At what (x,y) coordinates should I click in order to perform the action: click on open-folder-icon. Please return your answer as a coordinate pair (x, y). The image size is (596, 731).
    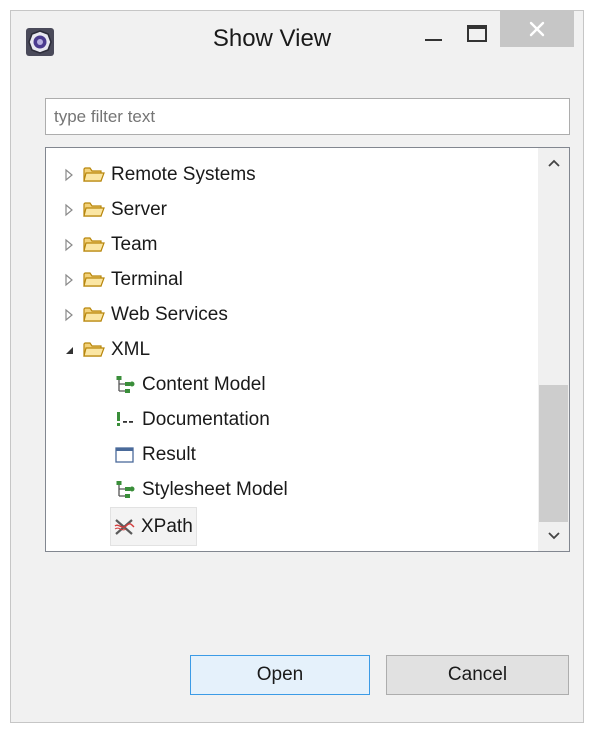
    Looking at the image, I should click on (94, 349).